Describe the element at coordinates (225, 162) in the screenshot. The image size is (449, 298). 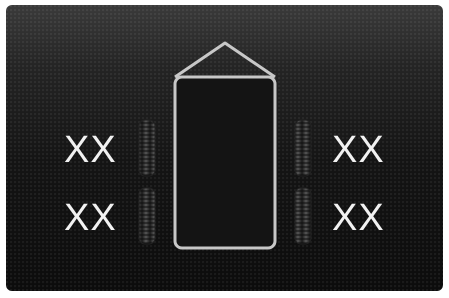
I see `vehicle-body` at that location.